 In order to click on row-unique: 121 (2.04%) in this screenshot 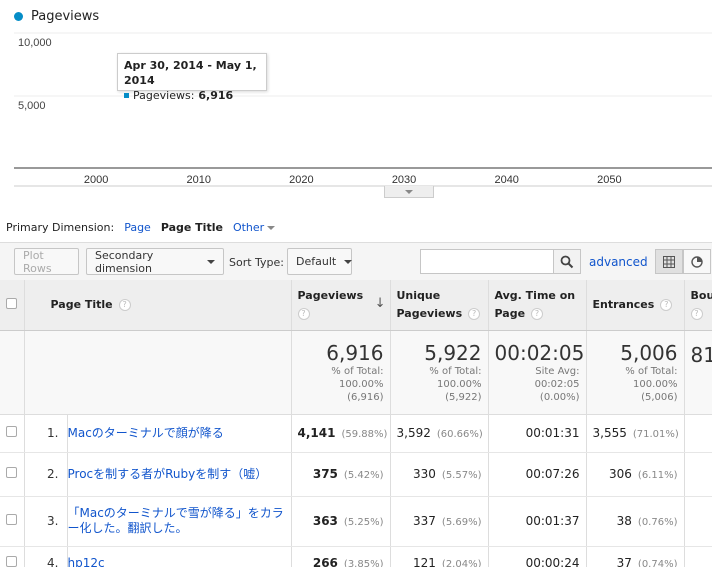, I will do `click(439, 556)`.